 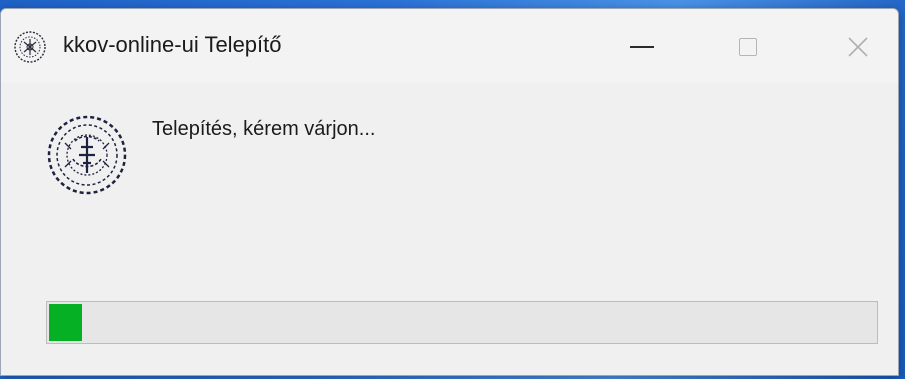 I want to click on minimize-icon, so click(x=642, y=47).